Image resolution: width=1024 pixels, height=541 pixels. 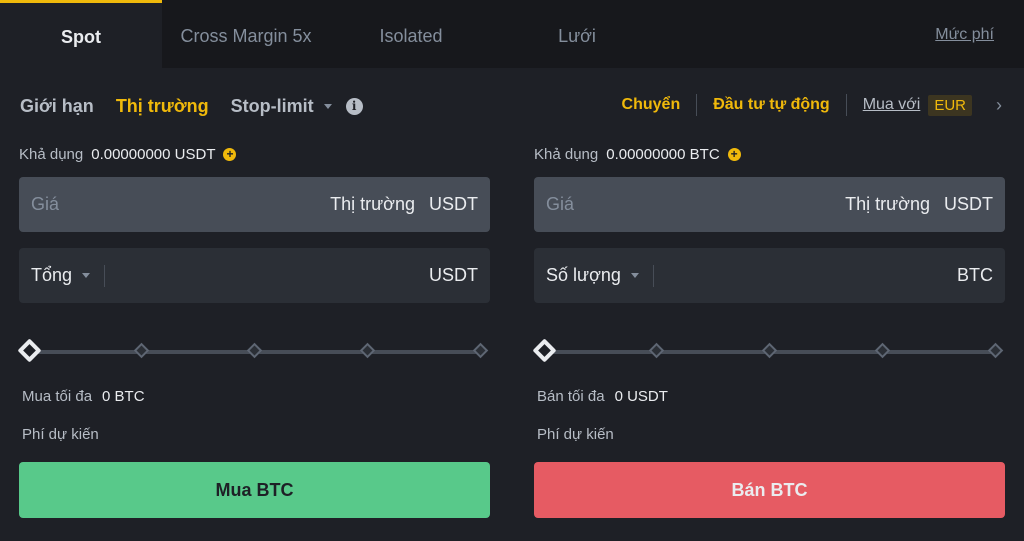 What do you see at coordinates (254, 204) in the screenshot?
I see `buy-price-field: Giá Thị trường USDT` at bounding box center [254, 204].